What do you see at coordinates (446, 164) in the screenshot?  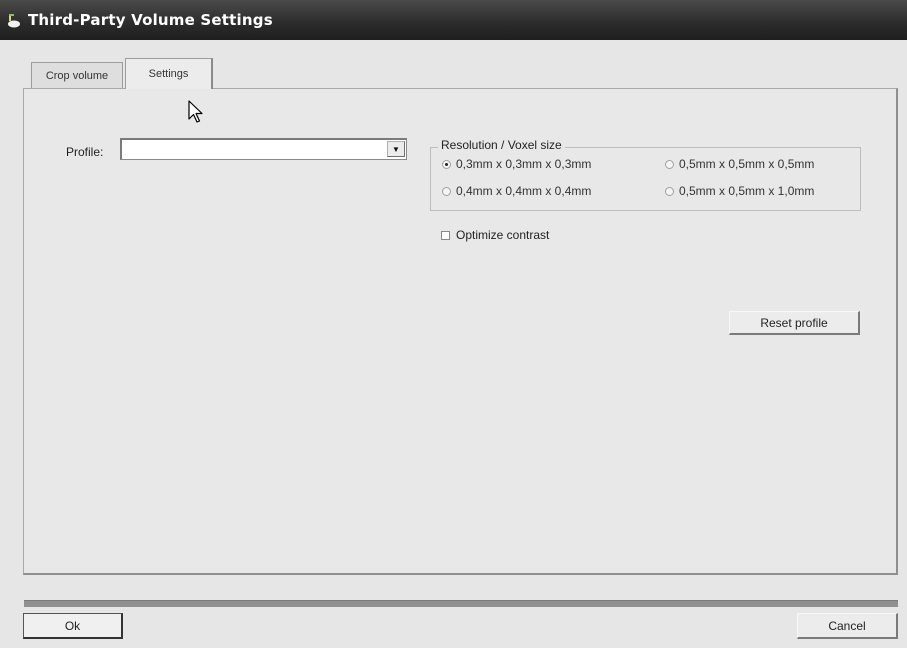 I see `radio-selected-icon` at bounding box center [446, 164].